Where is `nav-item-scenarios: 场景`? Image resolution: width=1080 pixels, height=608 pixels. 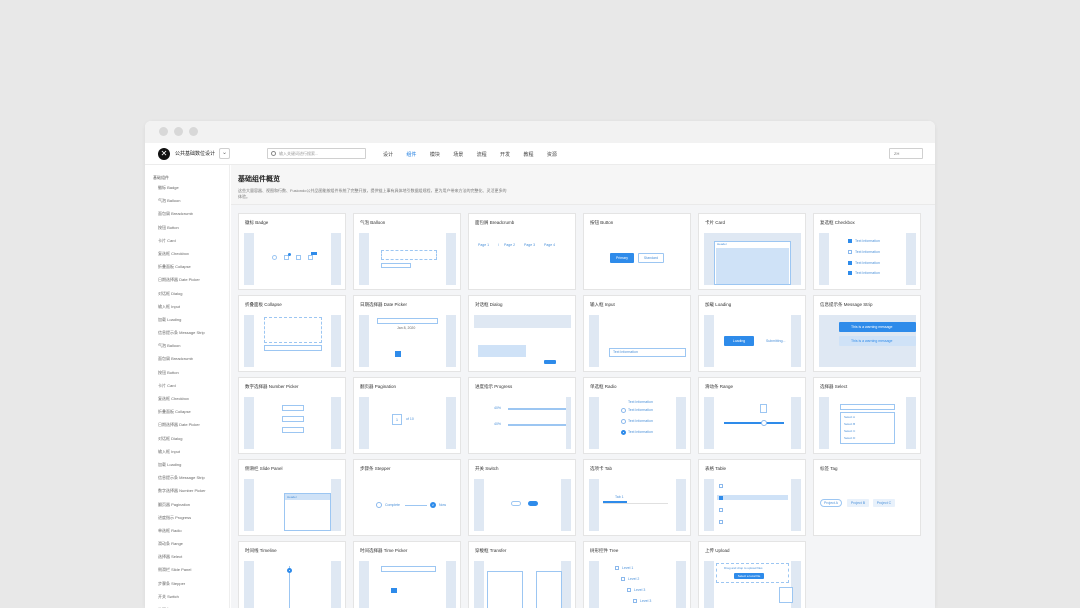
nav-item-scenarios: 场景 is located at coordinates (458, 155).